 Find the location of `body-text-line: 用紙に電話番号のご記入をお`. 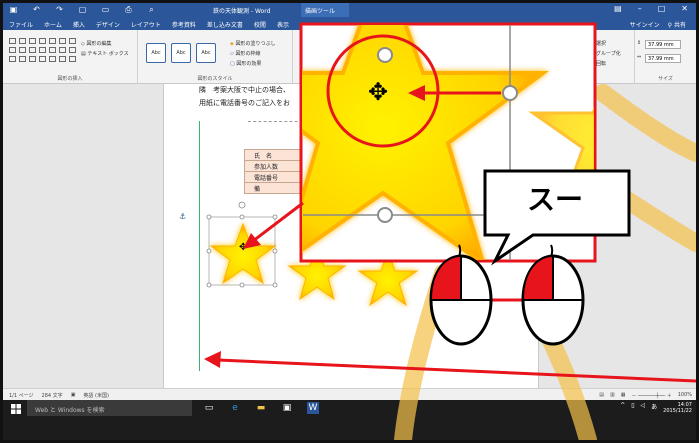

body-text-line: 用紙に電話番号のご記入をお is located at coordinates (244, 103).